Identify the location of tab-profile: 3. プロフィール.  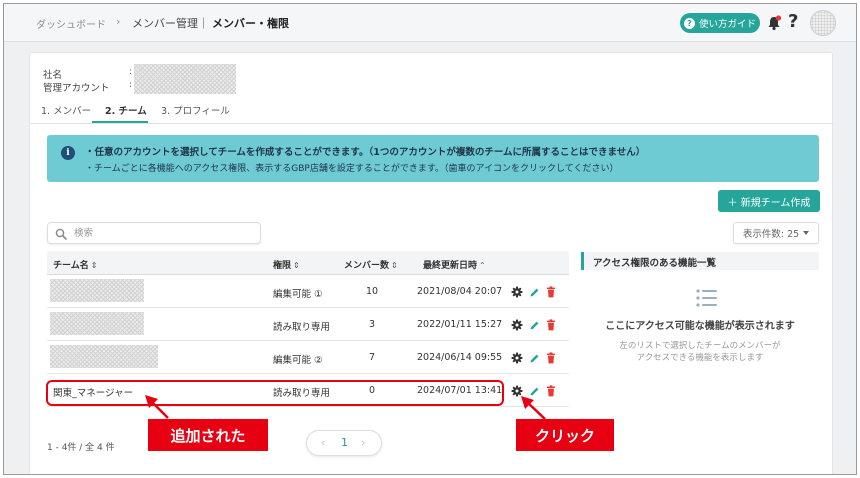
(195, 110).